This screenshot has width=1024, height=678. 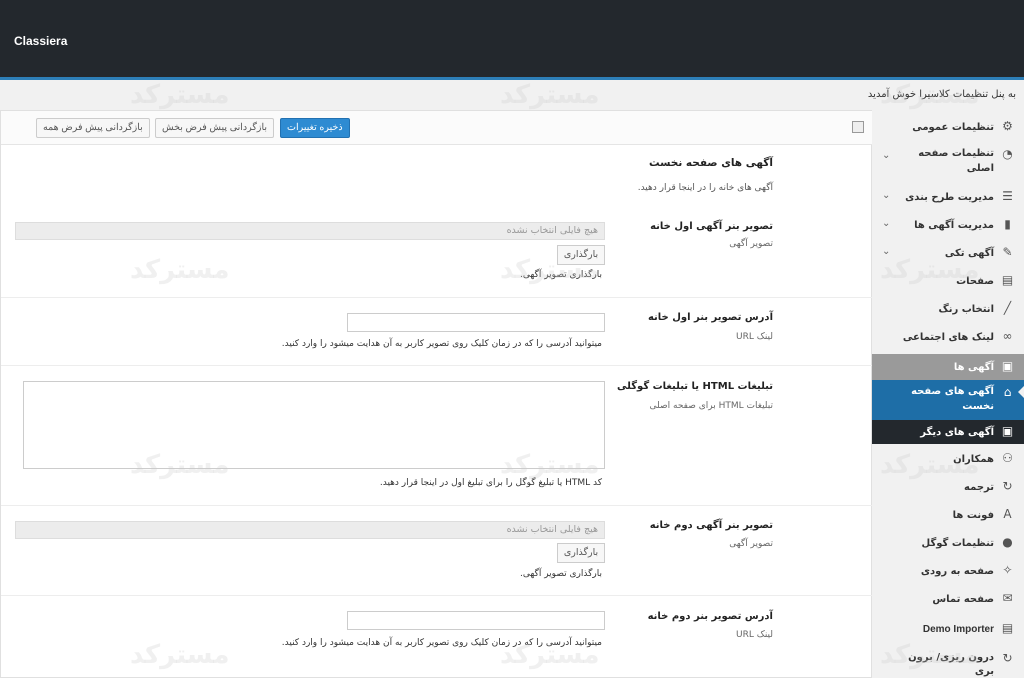 I want to click on html-ads-sub: تبلیغات HTML برای صفحه اصلی, so click(x=711, y=406).